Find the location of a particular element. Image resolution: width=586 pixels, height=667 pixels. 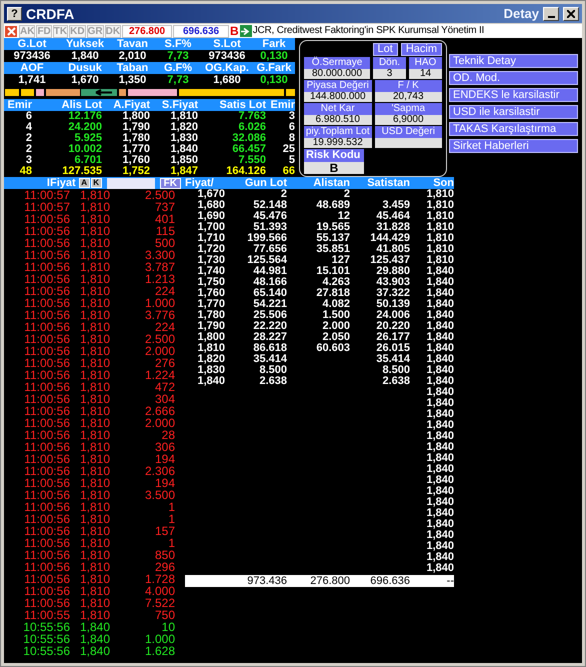

menu-button: OD. Mod. is located at coordinates (513, 78).